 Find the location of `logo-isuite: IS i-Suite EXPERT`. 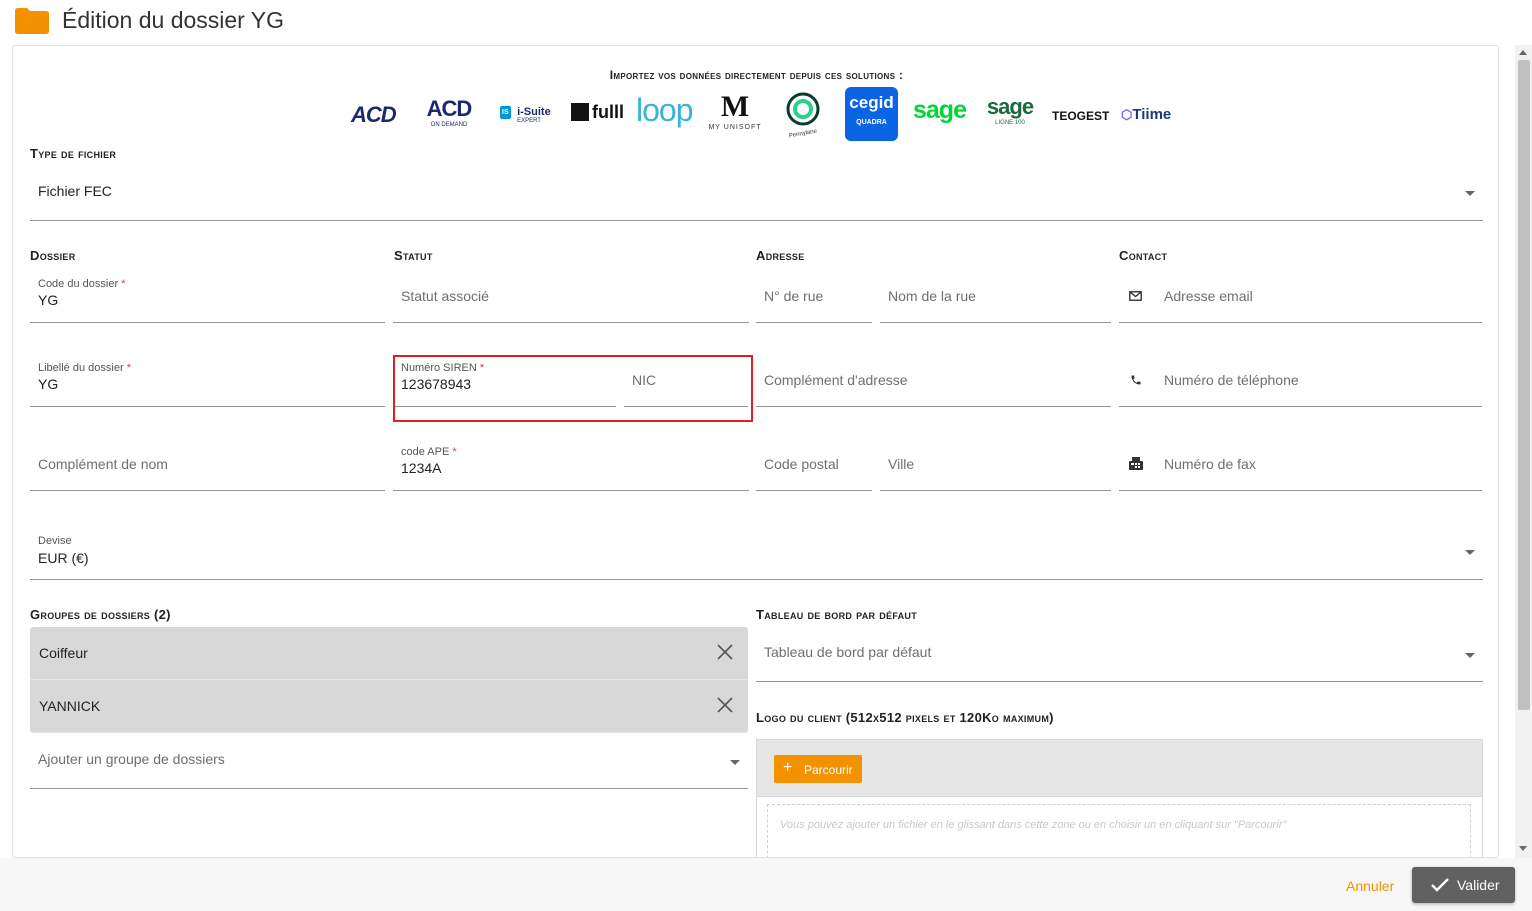

logo-isuite: IS i-Suite EXPERT is located at coordinates (525, 115).